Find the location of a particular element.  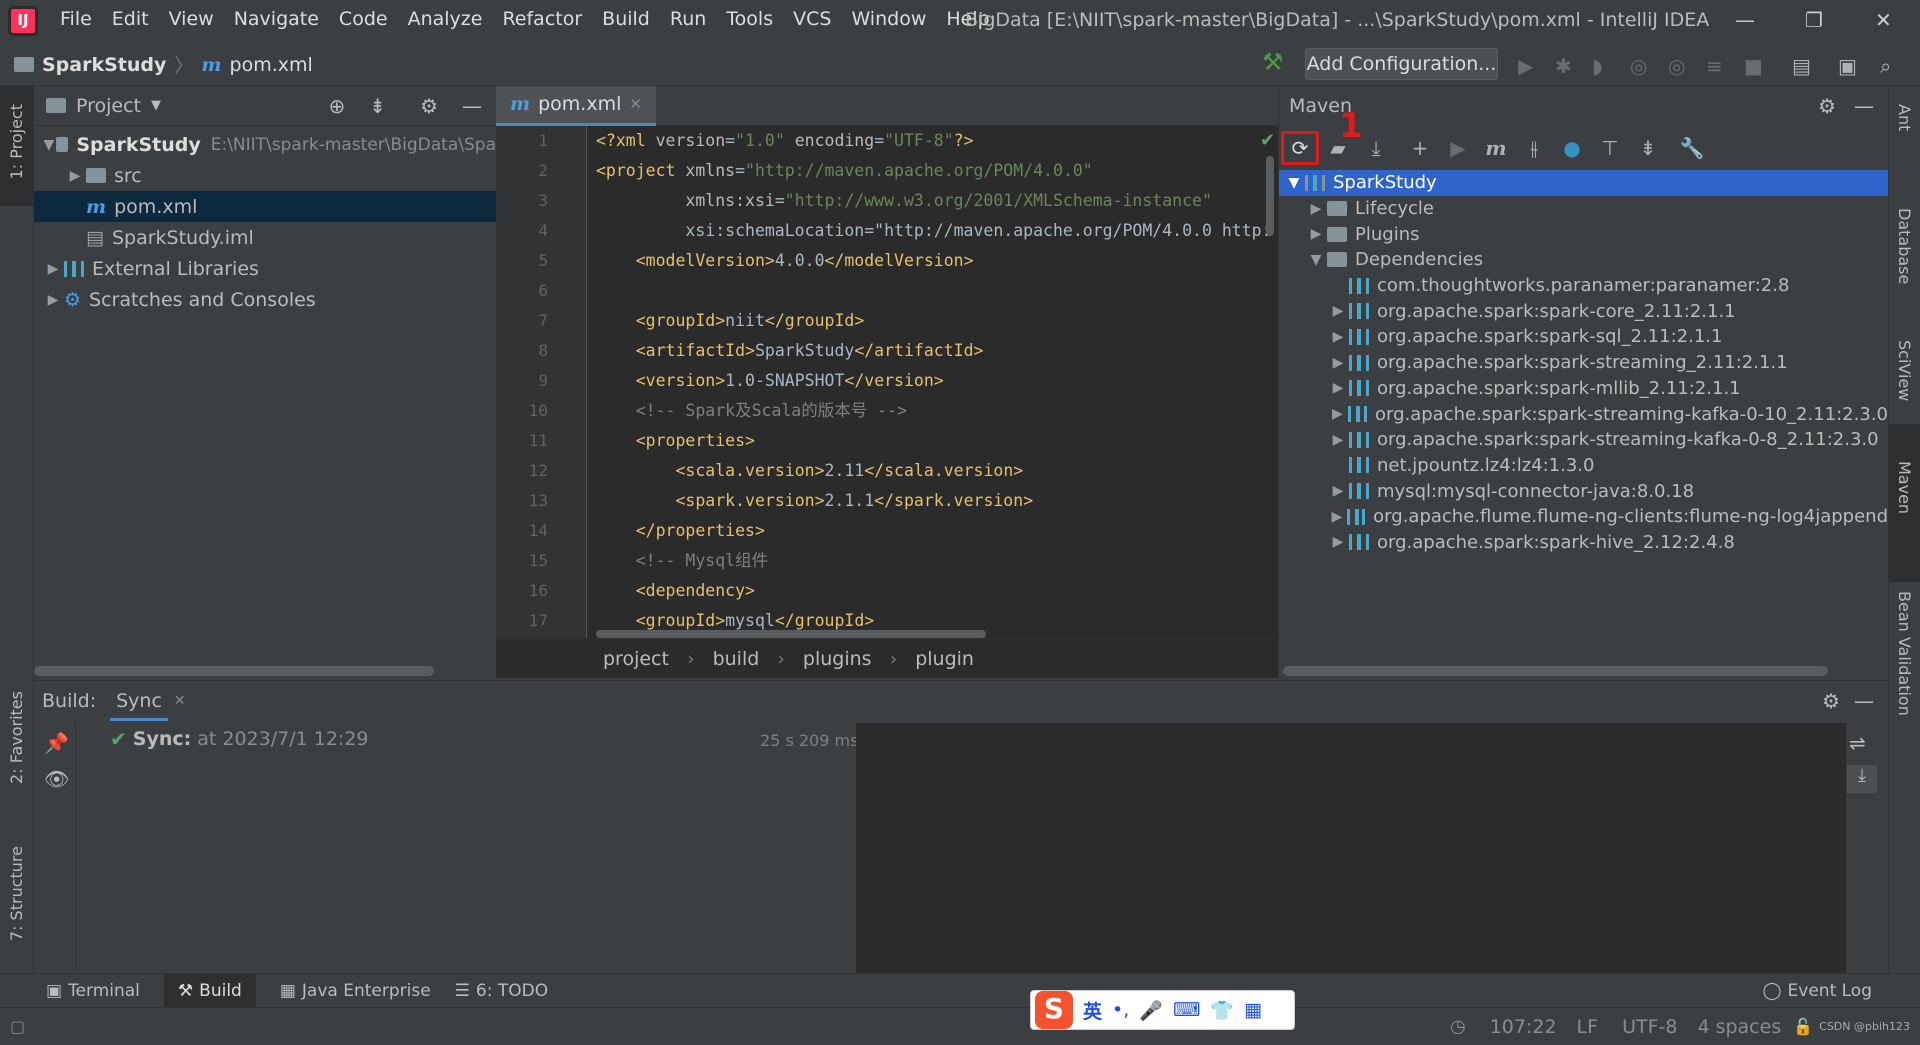

tab-favorites: 2: Favorites is located at coordinates (16, 737).